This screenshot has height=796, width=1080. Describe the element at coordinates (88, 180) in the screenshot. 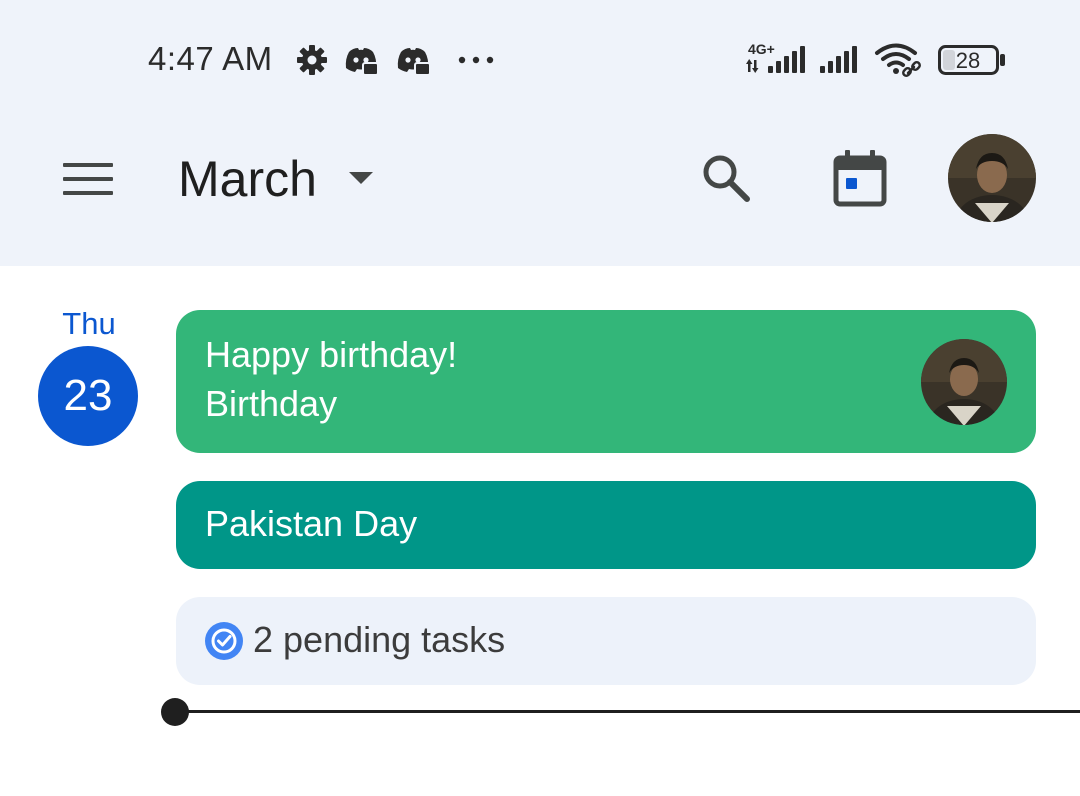

I see `menu-icon` at that location.